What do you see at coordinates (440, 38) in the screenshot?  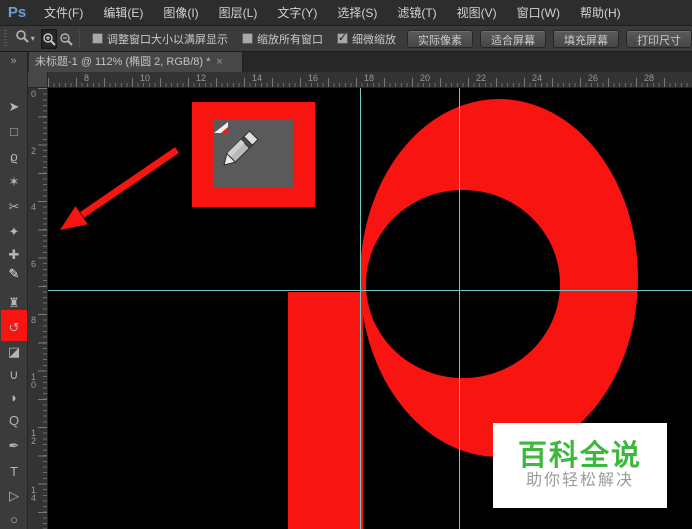 I see `options-bar-button: 实际像素` at bounding box center [440, 38].